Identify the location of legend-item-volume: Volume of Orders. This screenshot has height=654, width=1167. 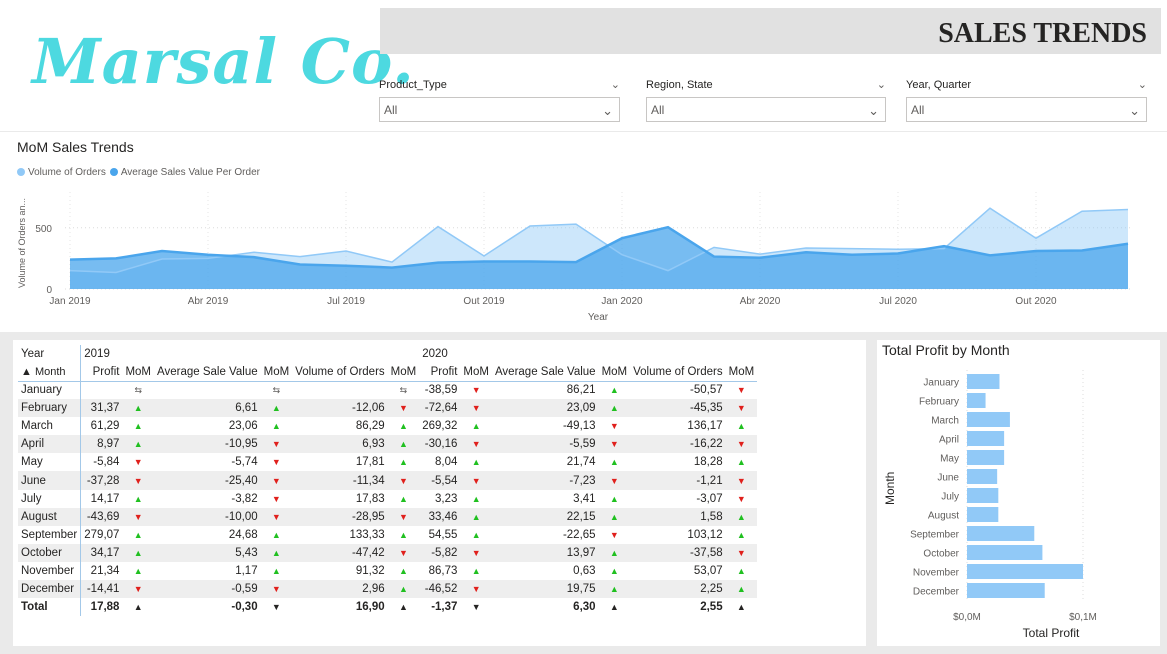
(61, 172).